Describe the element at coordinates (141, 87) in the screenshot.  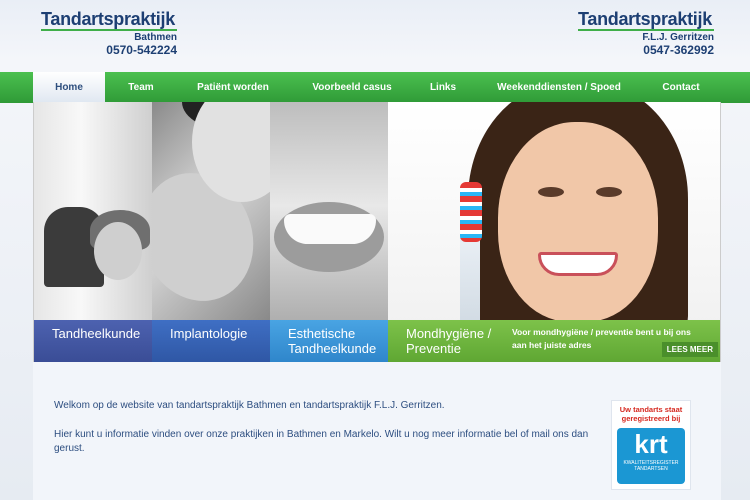
I see `nav-team: Team` at that location.